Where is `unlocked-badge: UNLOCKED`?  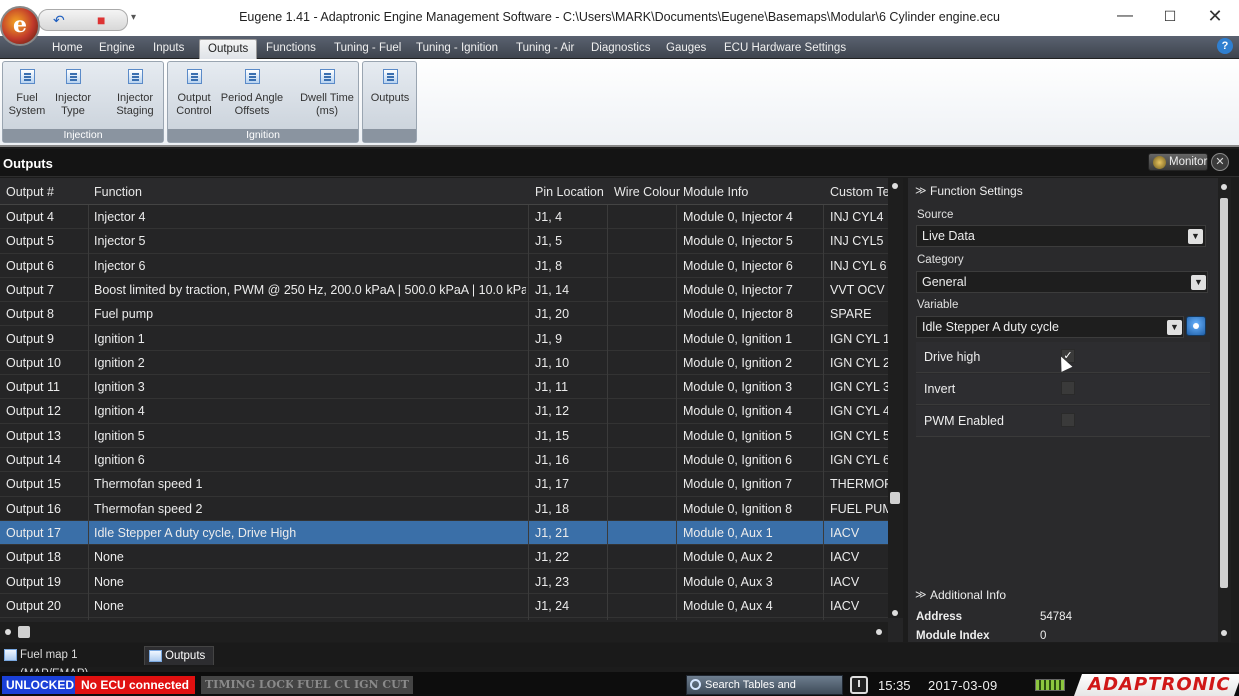
unlocked-badge: UNLOCKED is located at coordinates (40, 685).